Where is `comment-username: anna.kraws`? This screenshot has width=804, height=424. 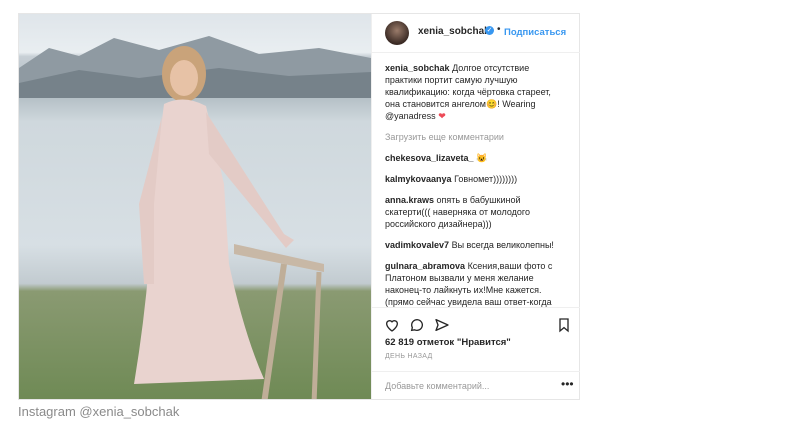
comment-username: anna.kraws is located at coordinates (409, 200).